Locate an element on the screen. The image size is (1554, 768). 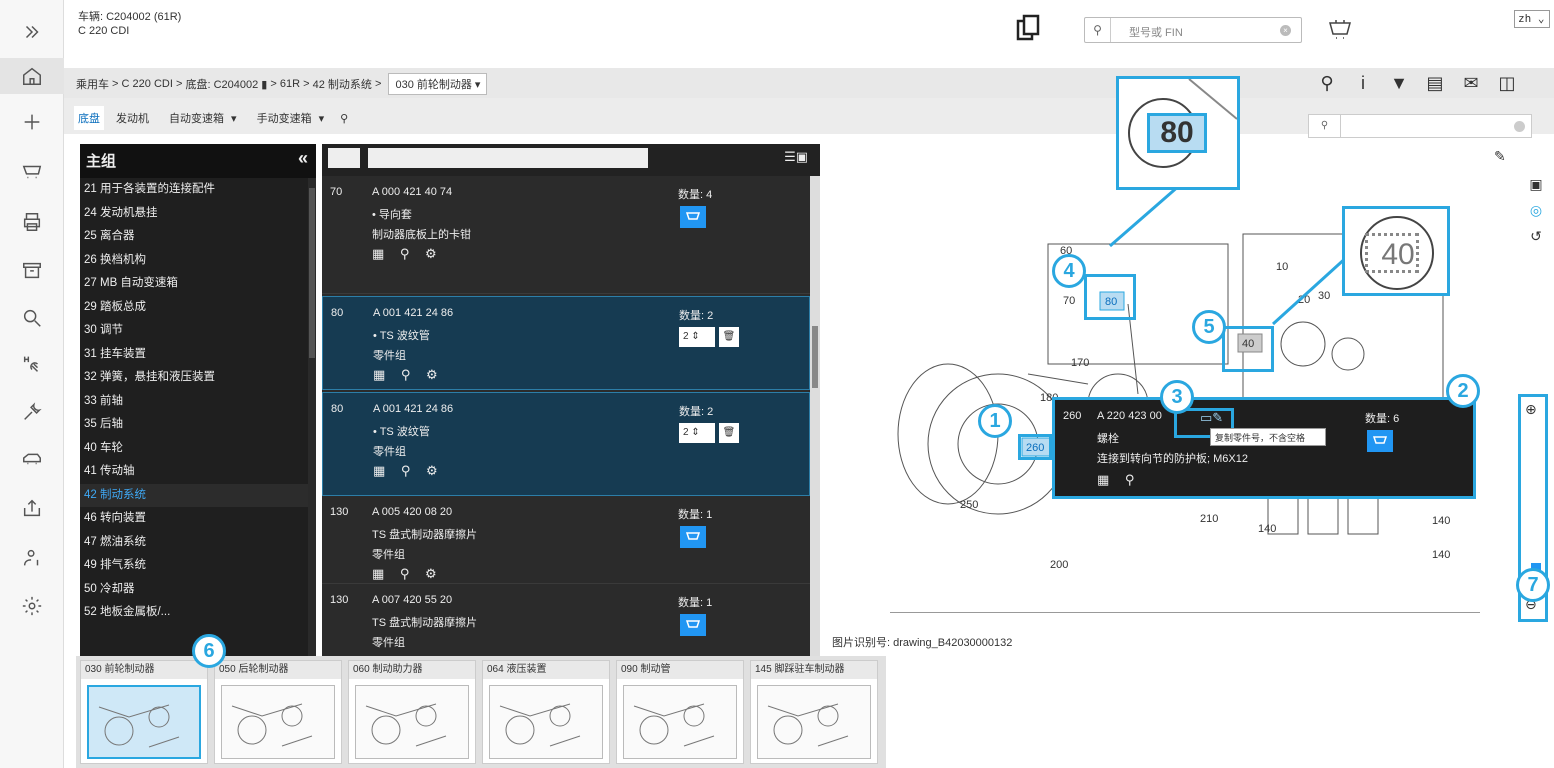
crumb-current-select: 030 前轮制动器 ▾ is located at coordinates (438, 84).